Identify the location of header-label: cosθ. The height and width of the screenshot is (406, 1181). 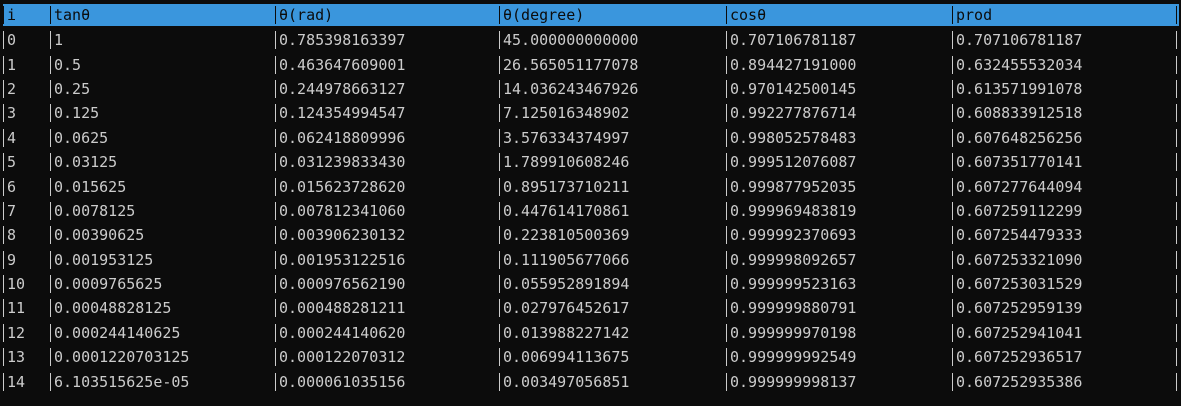
(748, 15).